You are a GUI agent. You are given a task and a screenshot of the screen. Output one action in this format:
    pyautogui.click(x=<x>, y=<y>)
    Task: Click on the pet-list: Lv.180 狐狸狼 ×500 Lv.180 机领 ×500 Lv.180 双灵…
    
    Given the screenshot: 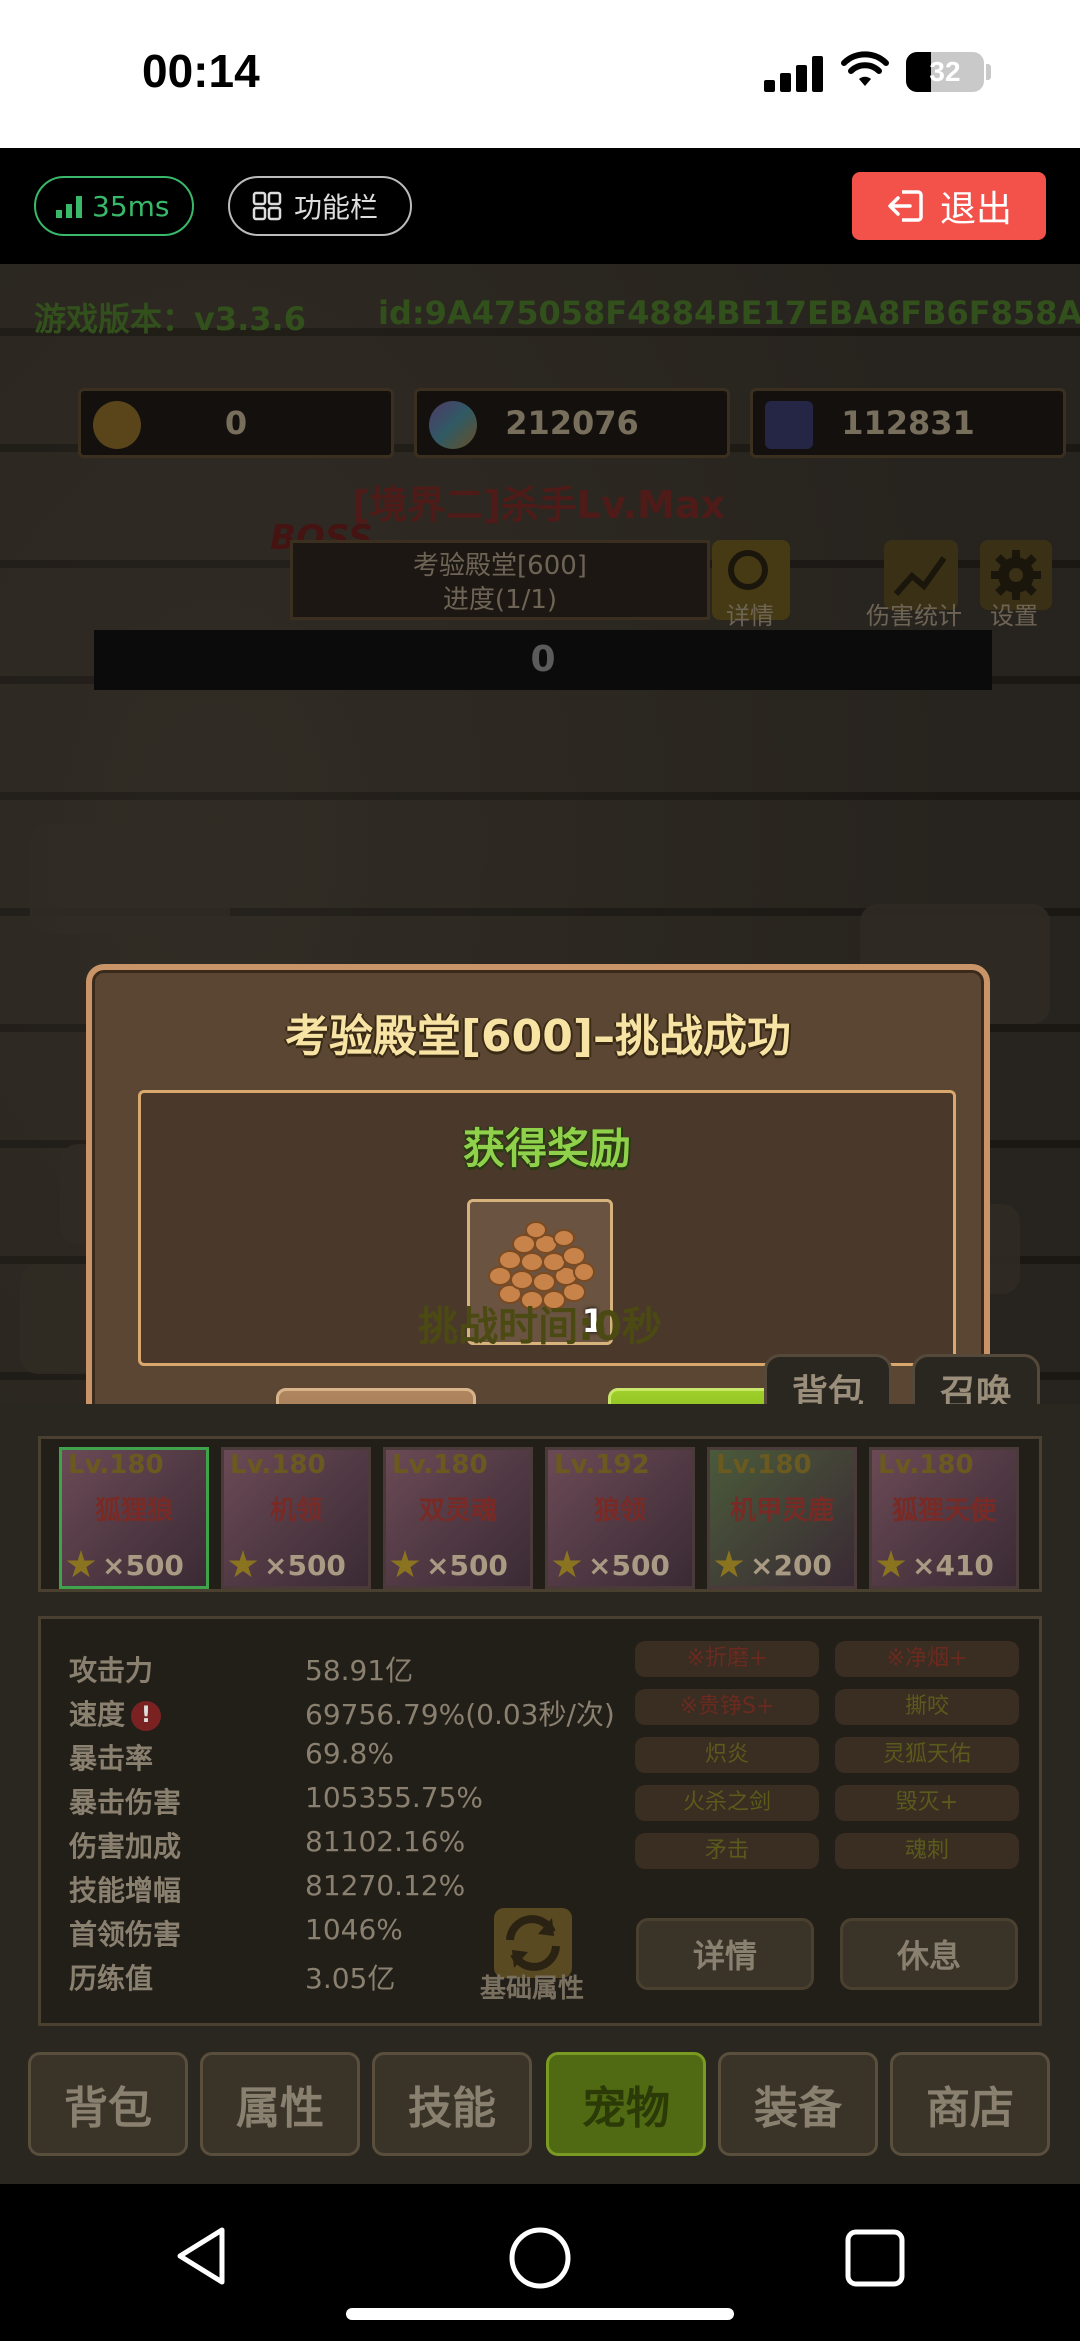 What is the action you would take?
    pyautogui.click(x=540, y=1514)
    